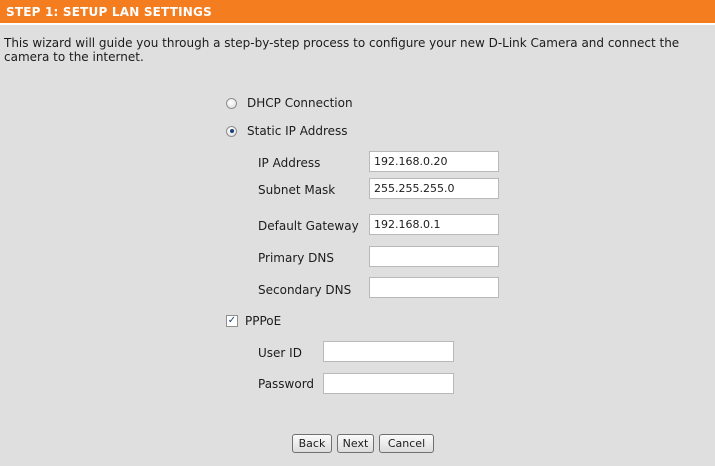 The width and height of the screenshot is (715, 466). What do you see at coordinates (434, 256) in the screenshot?
I see `primary-dns-input` at bounding box center [434, 256].